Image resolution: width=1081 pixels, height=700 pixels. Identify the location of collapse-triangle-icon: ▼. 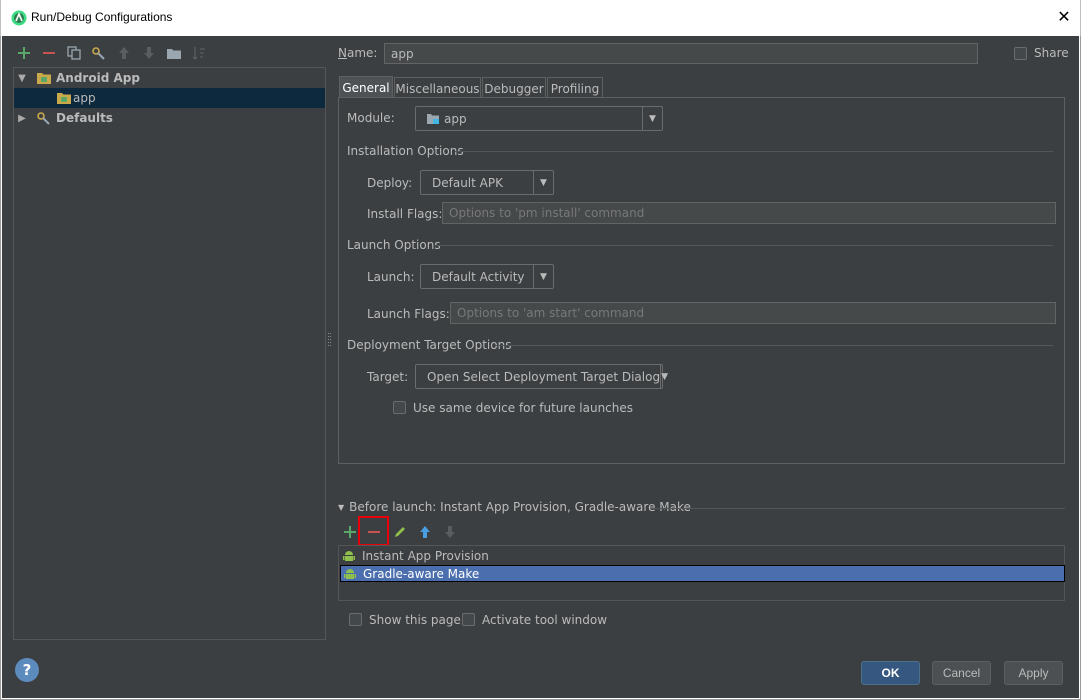
(341, 507).